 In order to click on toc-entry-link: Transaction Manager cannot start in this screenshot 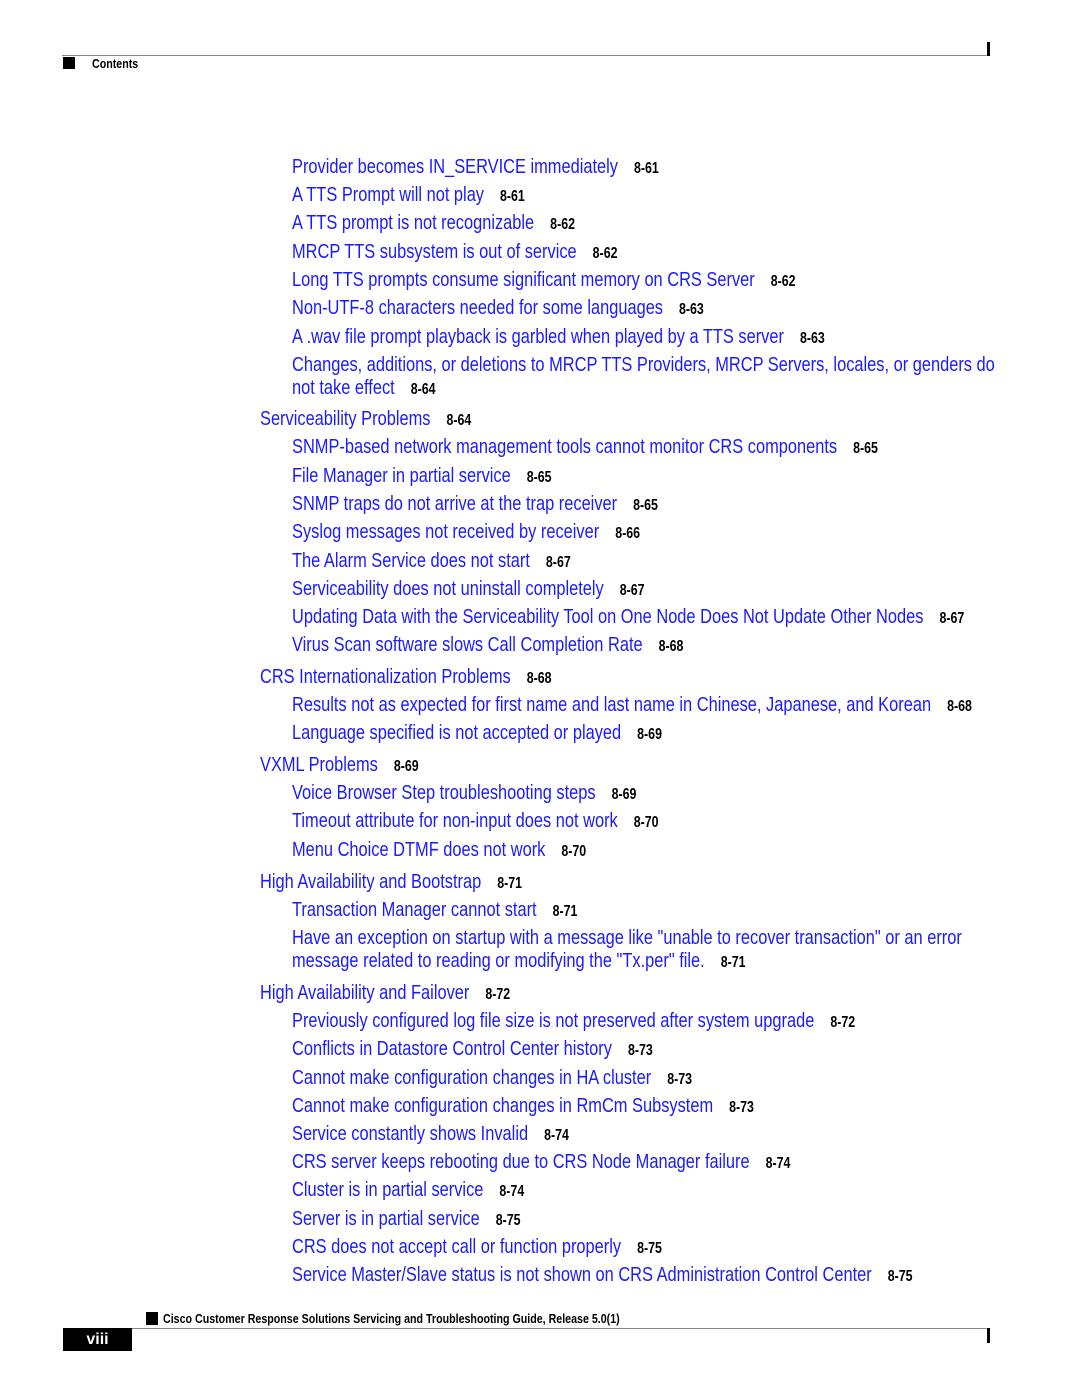, I will do `click(414, 909)`.